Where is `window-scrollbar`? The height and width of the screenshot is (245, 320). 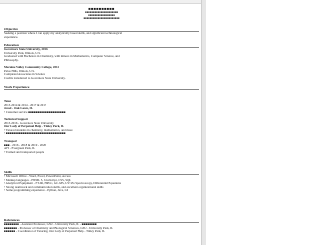
window-scrollbar is located at coordinates (203, 122).